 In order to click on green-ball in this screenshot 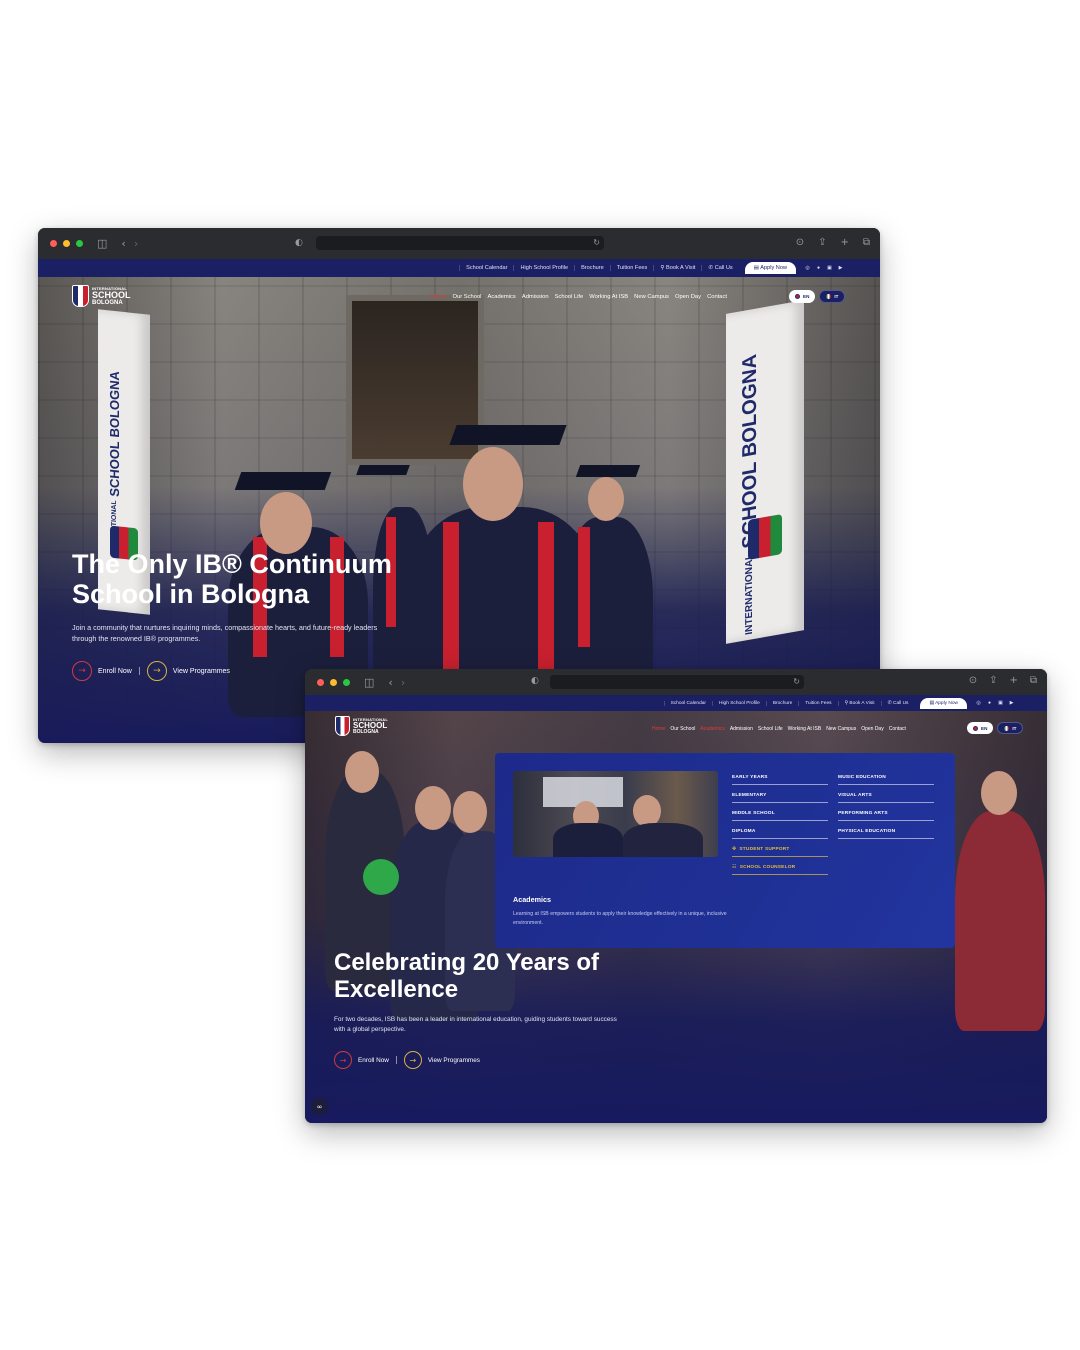, I will do `click(381, 877)`.